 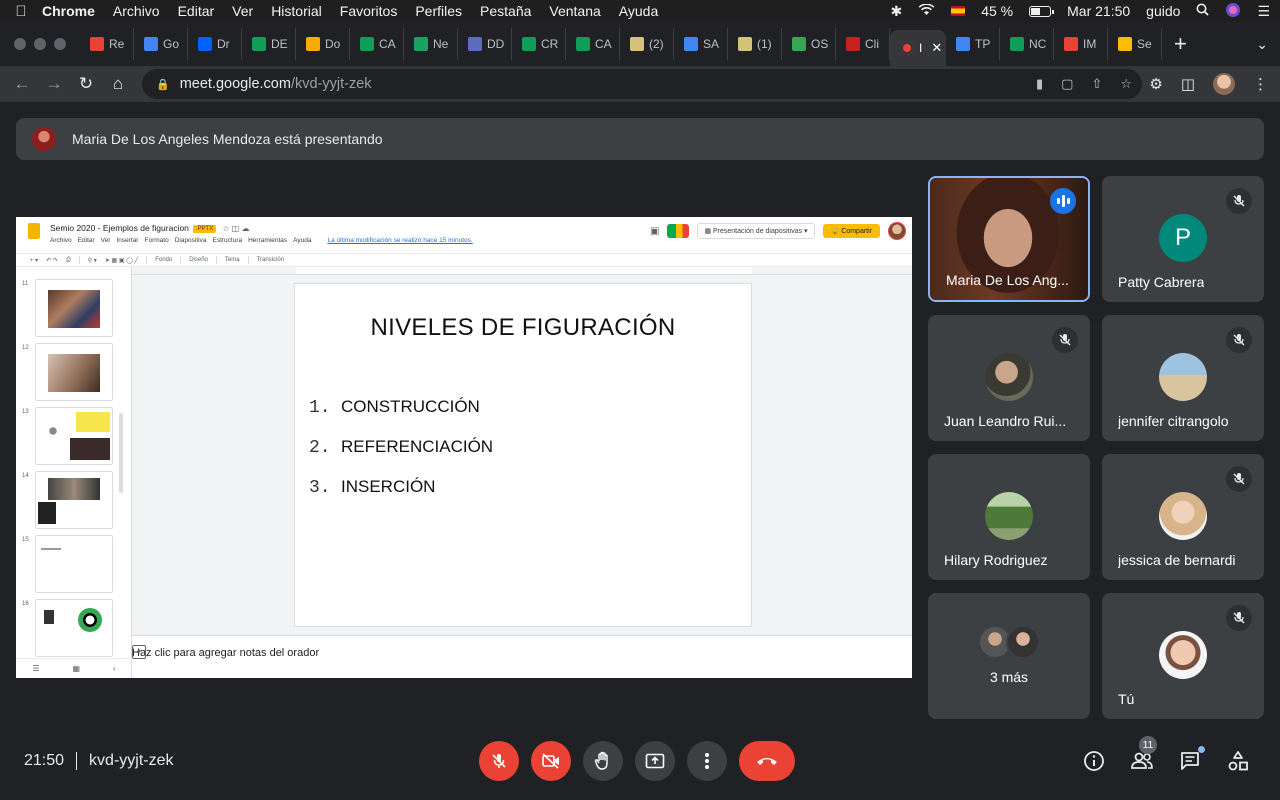 What do you see at coordinates (1180, 44) in the screenshot?
I see `new-tab-button: +` at bounding box center [1180, 44].